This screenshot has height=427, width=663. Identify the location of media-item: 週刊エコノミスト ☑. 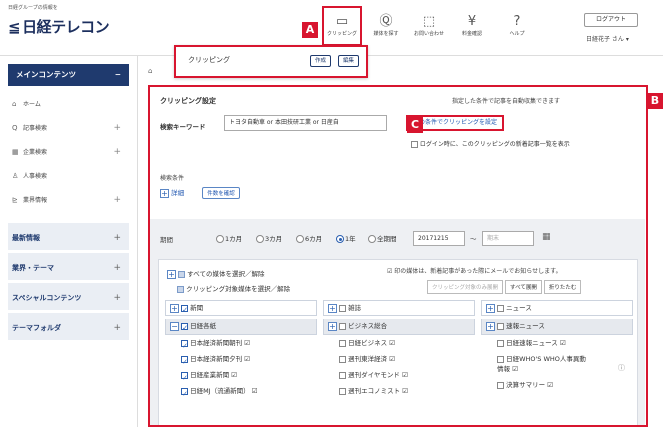
(399, 391).